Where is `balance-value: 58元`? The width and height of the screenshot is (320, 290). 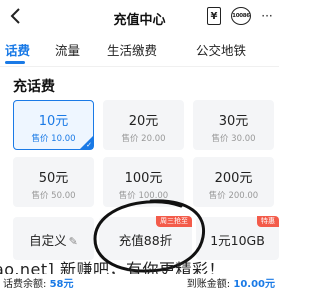
balance-value: 58元 is located at coordinates (61, 284).